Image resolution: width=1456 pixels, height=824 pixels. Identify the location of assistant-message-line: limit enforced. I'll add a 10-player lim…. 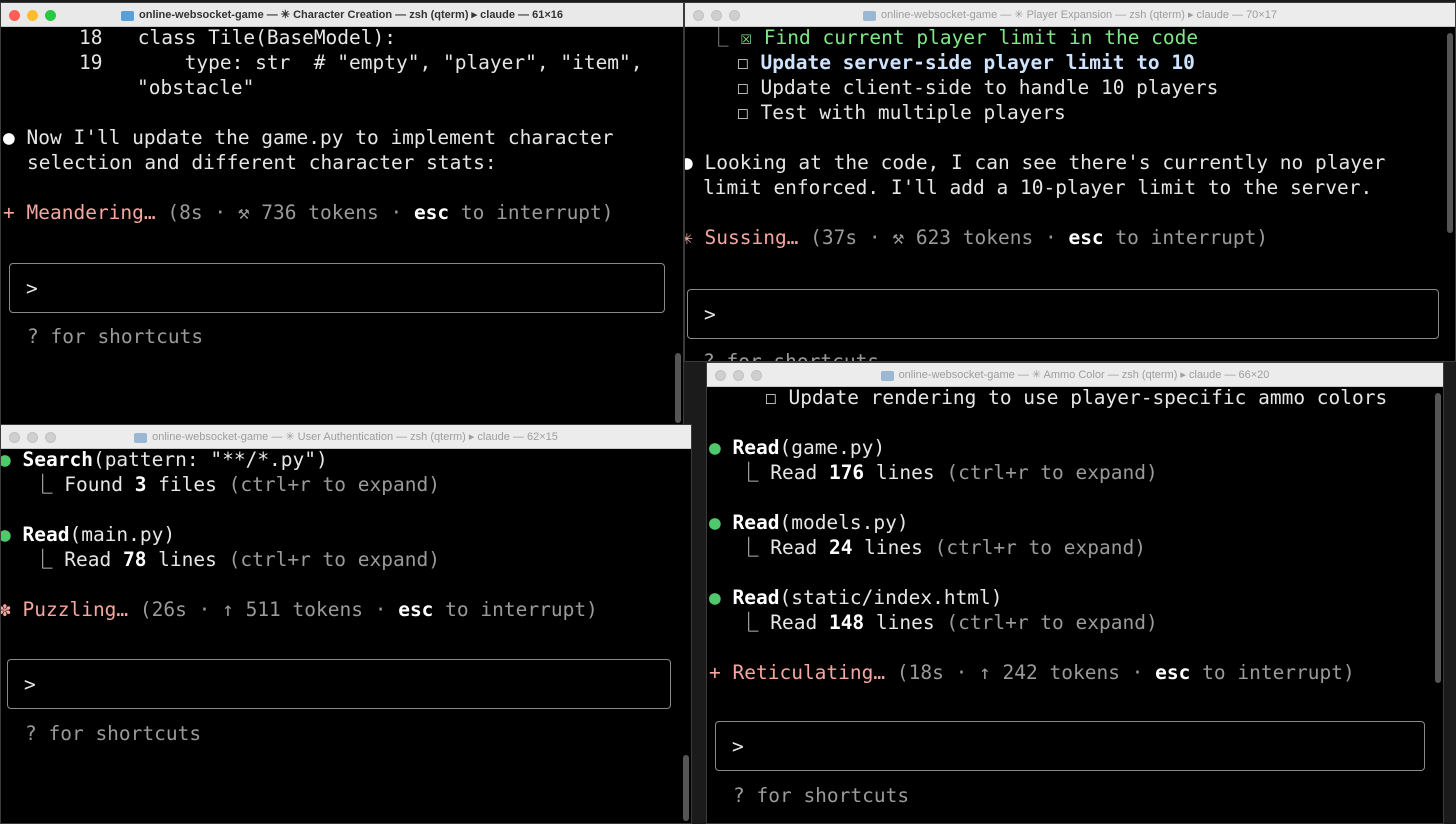
(1038, 187).